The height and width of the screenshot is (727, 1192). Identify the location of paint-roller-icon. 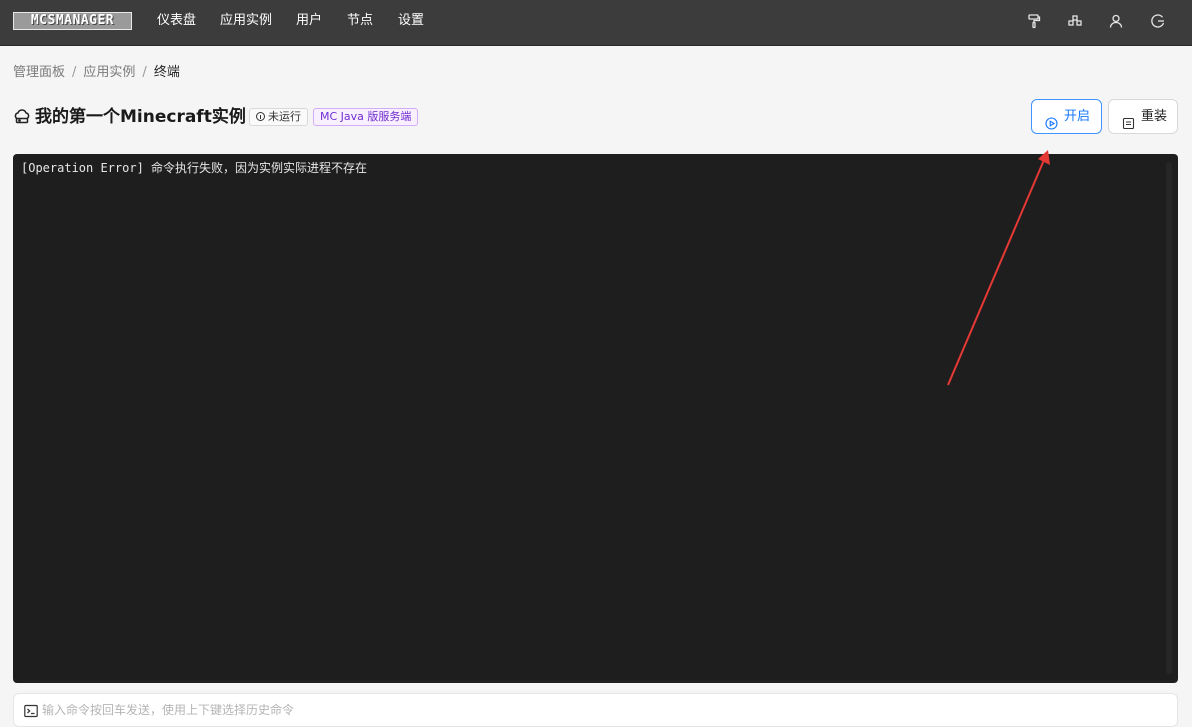
(1034, 21).